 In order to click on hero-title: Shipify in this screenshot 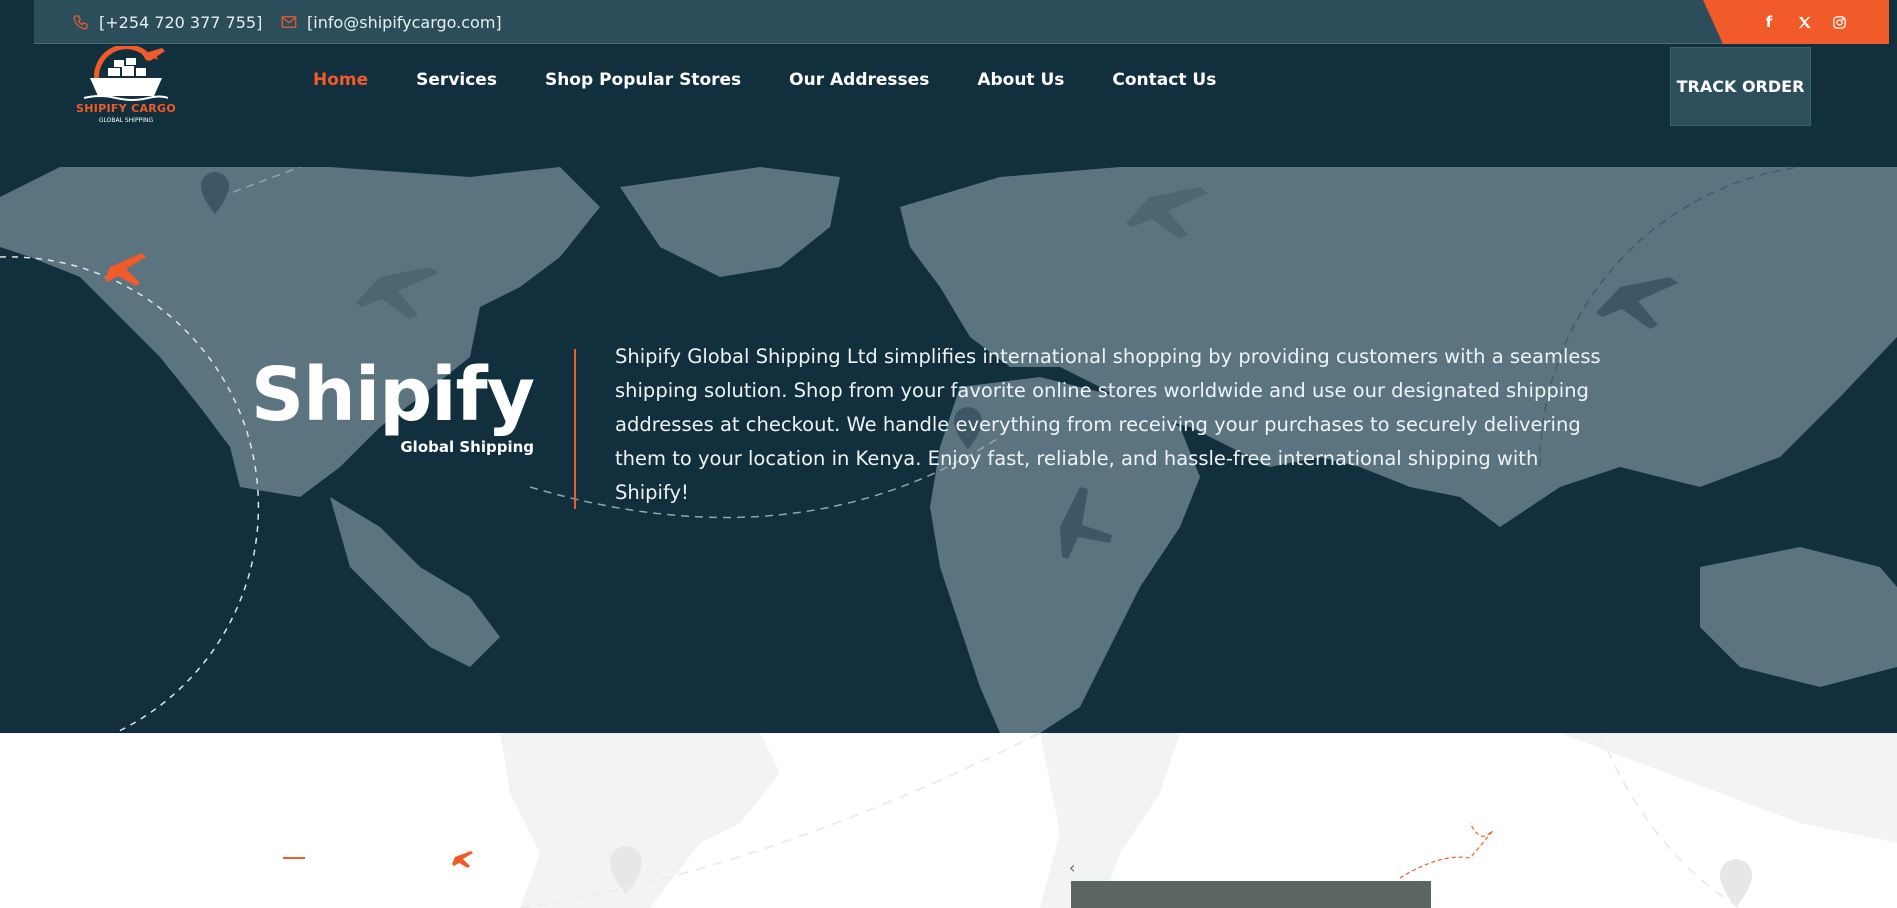, I will do `click(392, 395)`.